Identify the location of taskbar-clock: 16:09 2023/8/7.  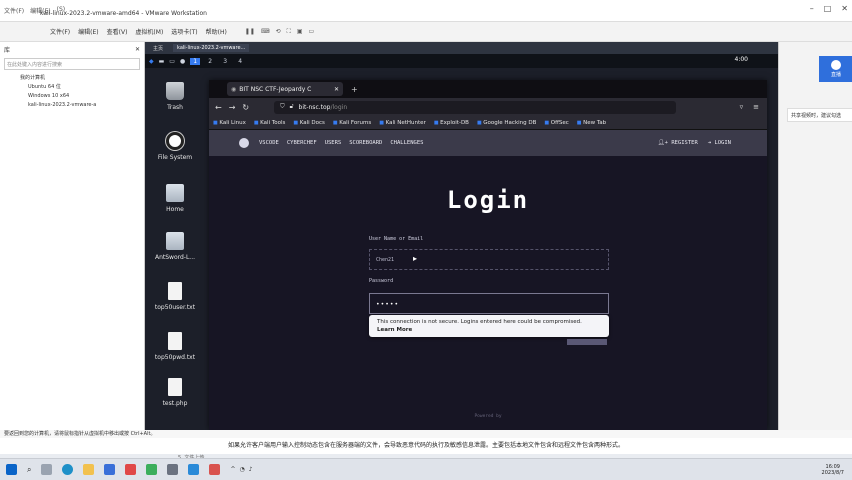
(837, 470).